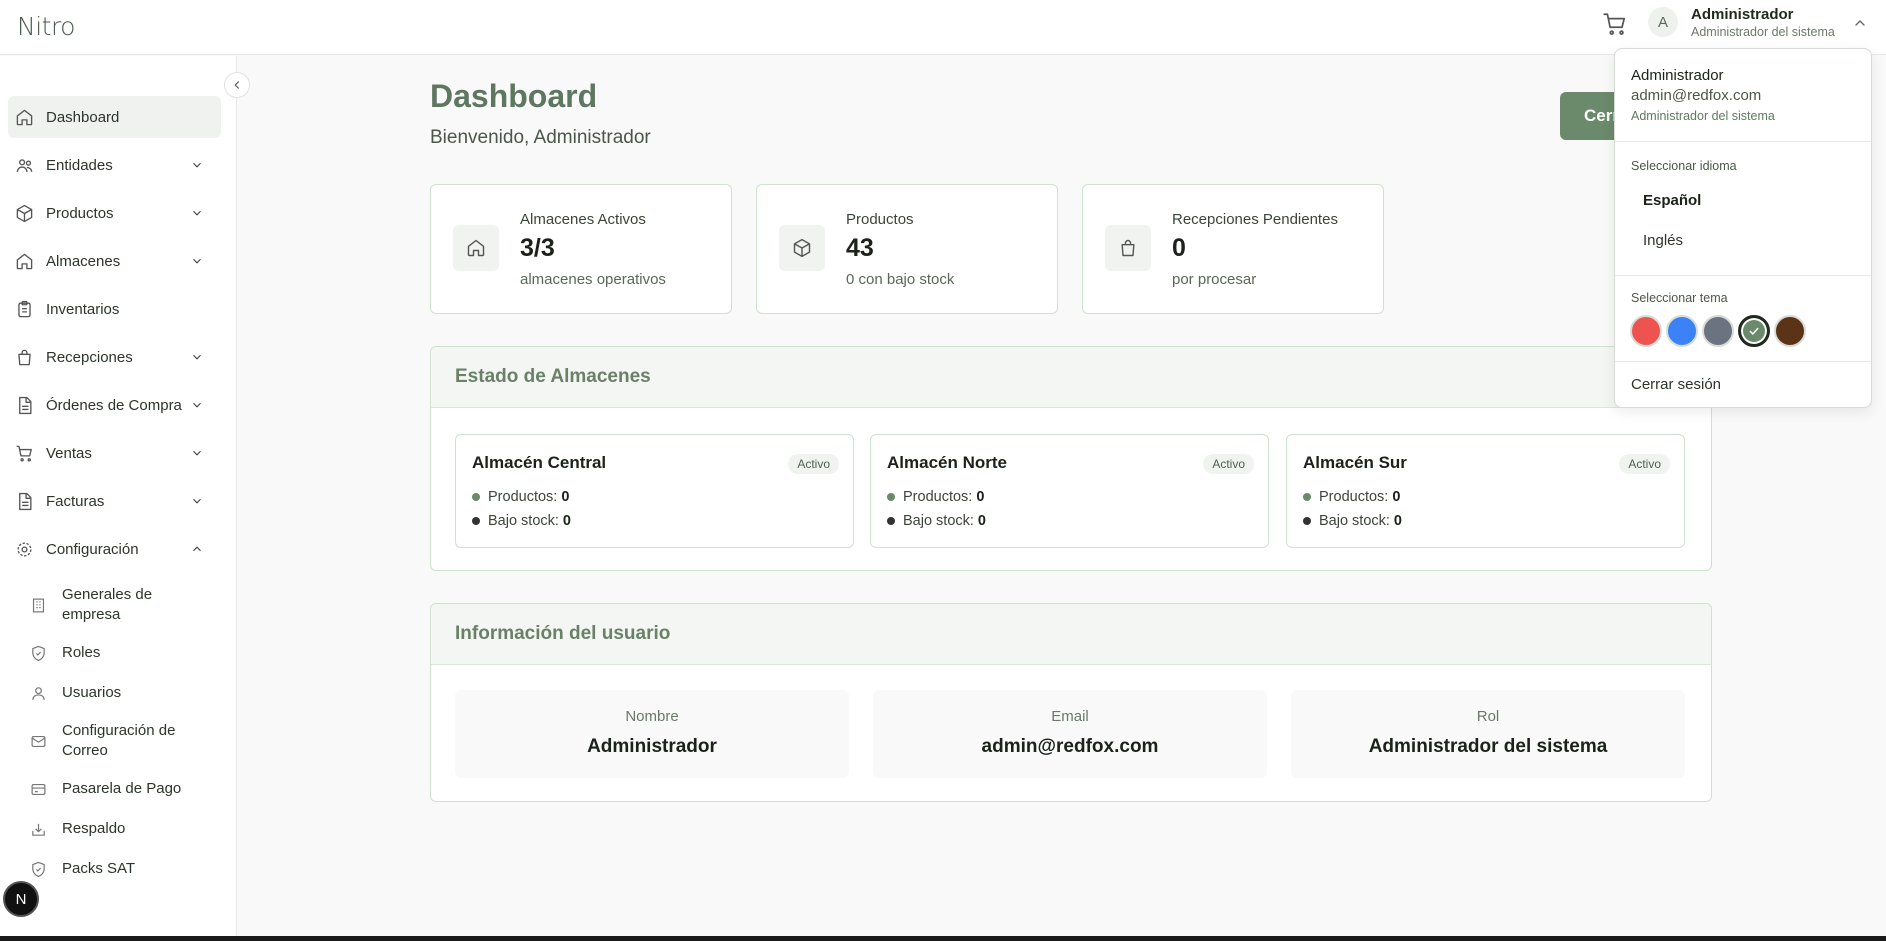  Describe the element at coordinates (38, 693) in the screenshot. I see `user-icon` at that location.